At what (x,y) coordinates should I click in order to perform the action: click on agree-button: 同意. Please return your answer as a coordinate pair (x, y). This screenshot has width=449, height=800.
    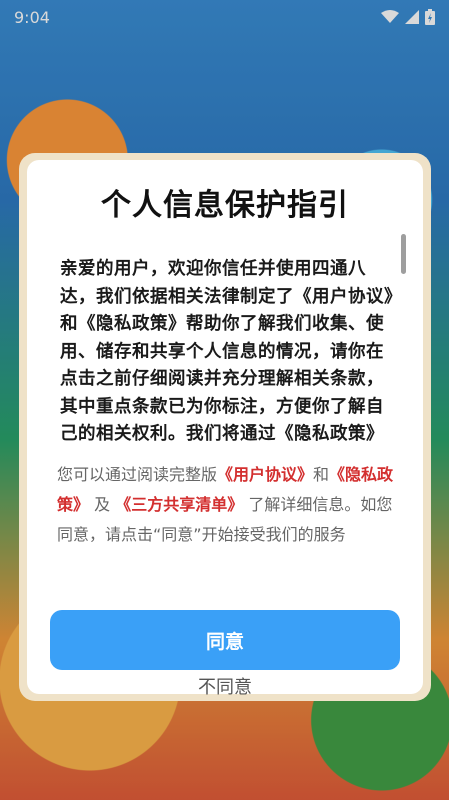
    Looking at the image, I should click on (225, 640).